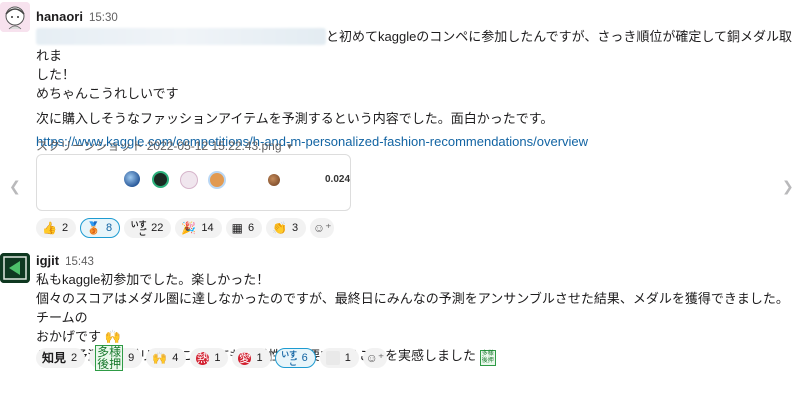 The height and width of the screenshot is (401, 800). Describe the element at coordinates (159, 146) in the screenshot. I see `file-name-text: スクリーンショット 2022-05-12 15.22.43.png` at that location.